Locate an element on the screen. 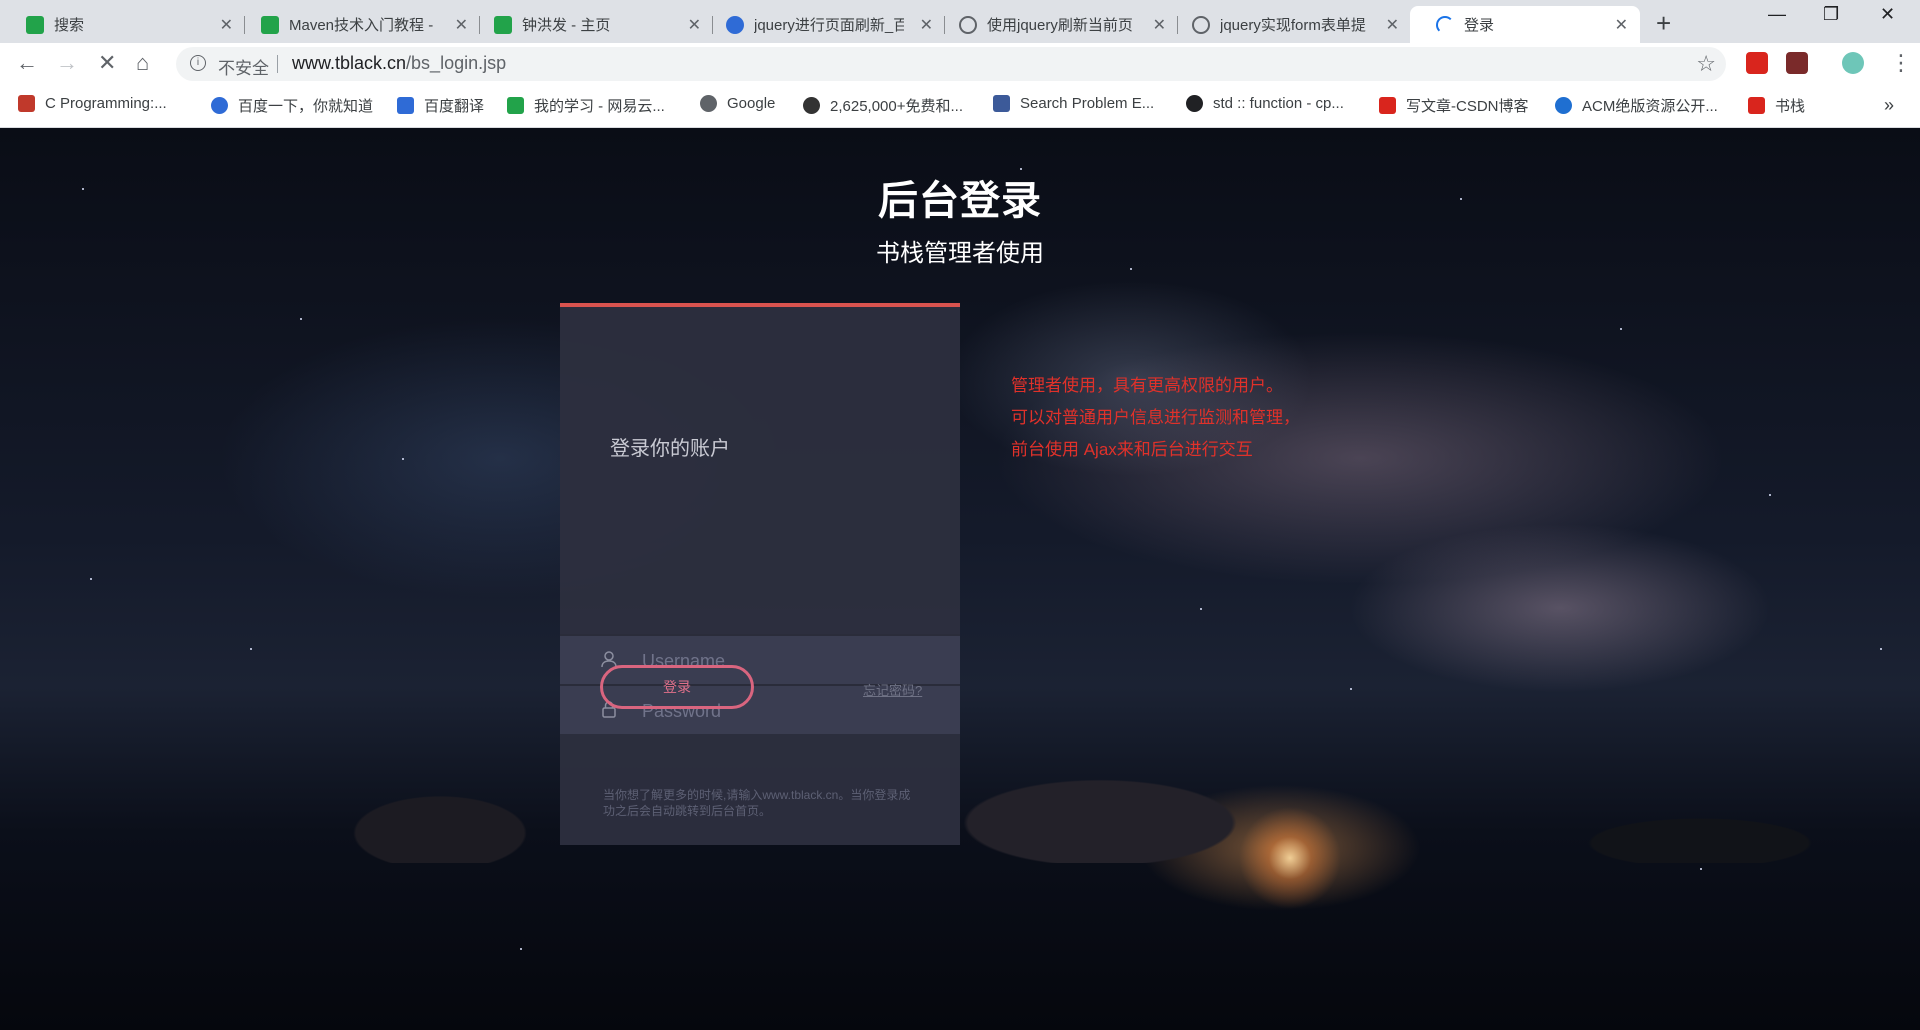 This screenshot has width=1920, height=1030. tab-jquery-refresh-baidu: jquery进行页面刷新_百 ✕ is located at coordinates (822, 24).